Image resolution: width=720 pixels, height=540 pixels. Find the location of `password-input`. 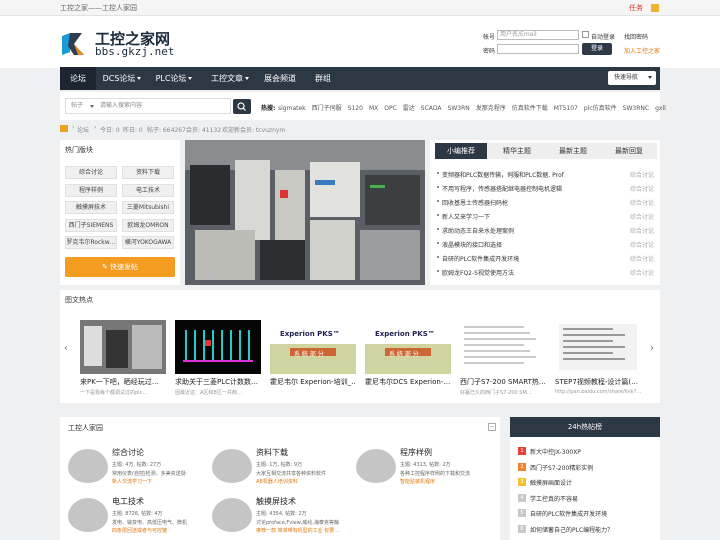

password-input is located at coordinates (538, 49).